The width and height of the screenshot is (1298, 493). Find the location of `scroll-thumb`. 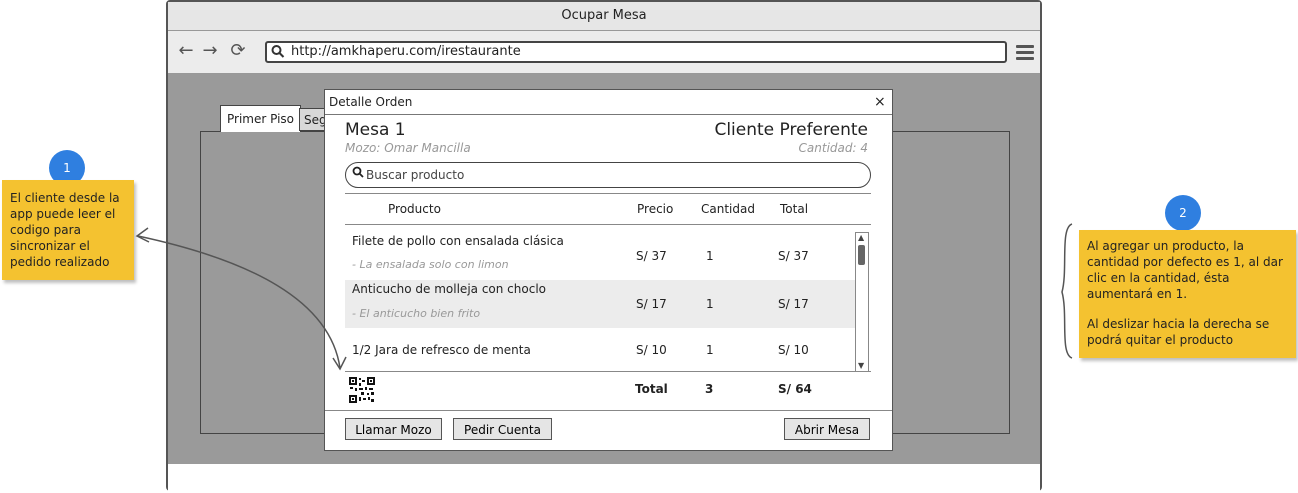

scroll-thumb is located at coordinates (861, 255).